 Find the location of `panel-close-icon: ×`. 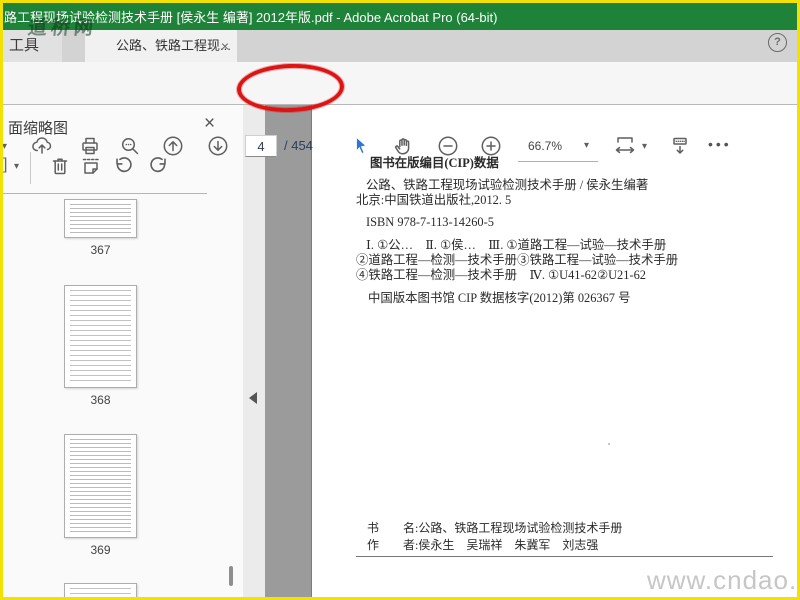

panel-close-icon: × is located at coordinates (209, 124).